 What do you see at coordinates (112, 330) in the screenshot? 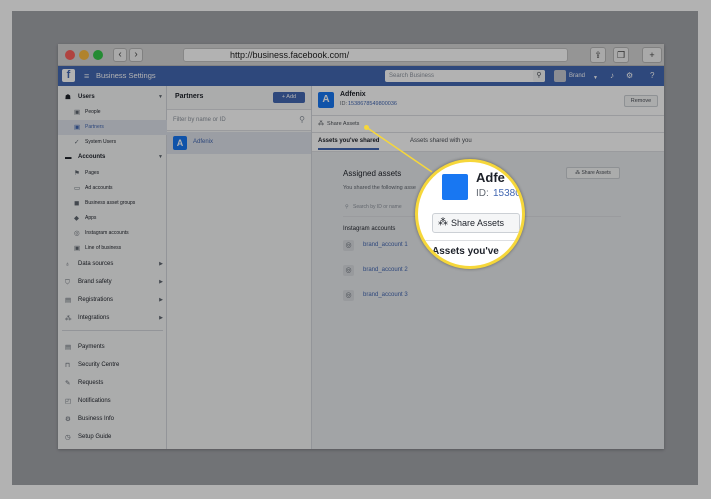
I see `sidebar-divider` at bounding box center [112, 330].